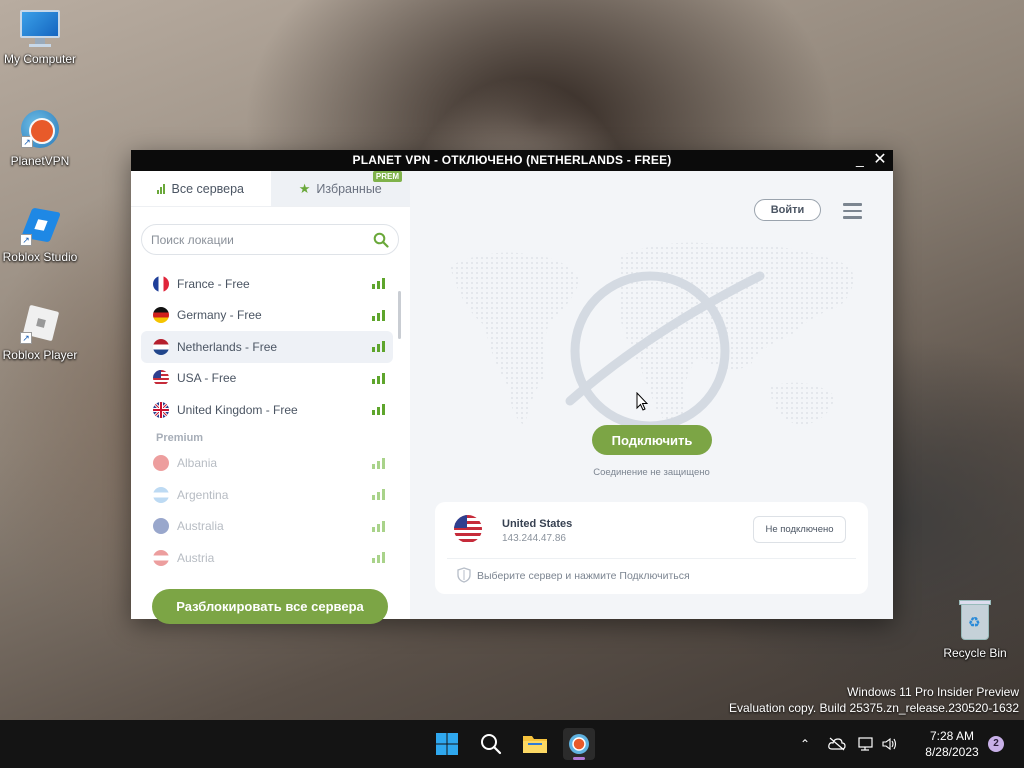  Describe the element at coordinates (952, 744) in the screenshot. I see `taskbar-clock: 7:28 AM 8/28/2023` at that location.